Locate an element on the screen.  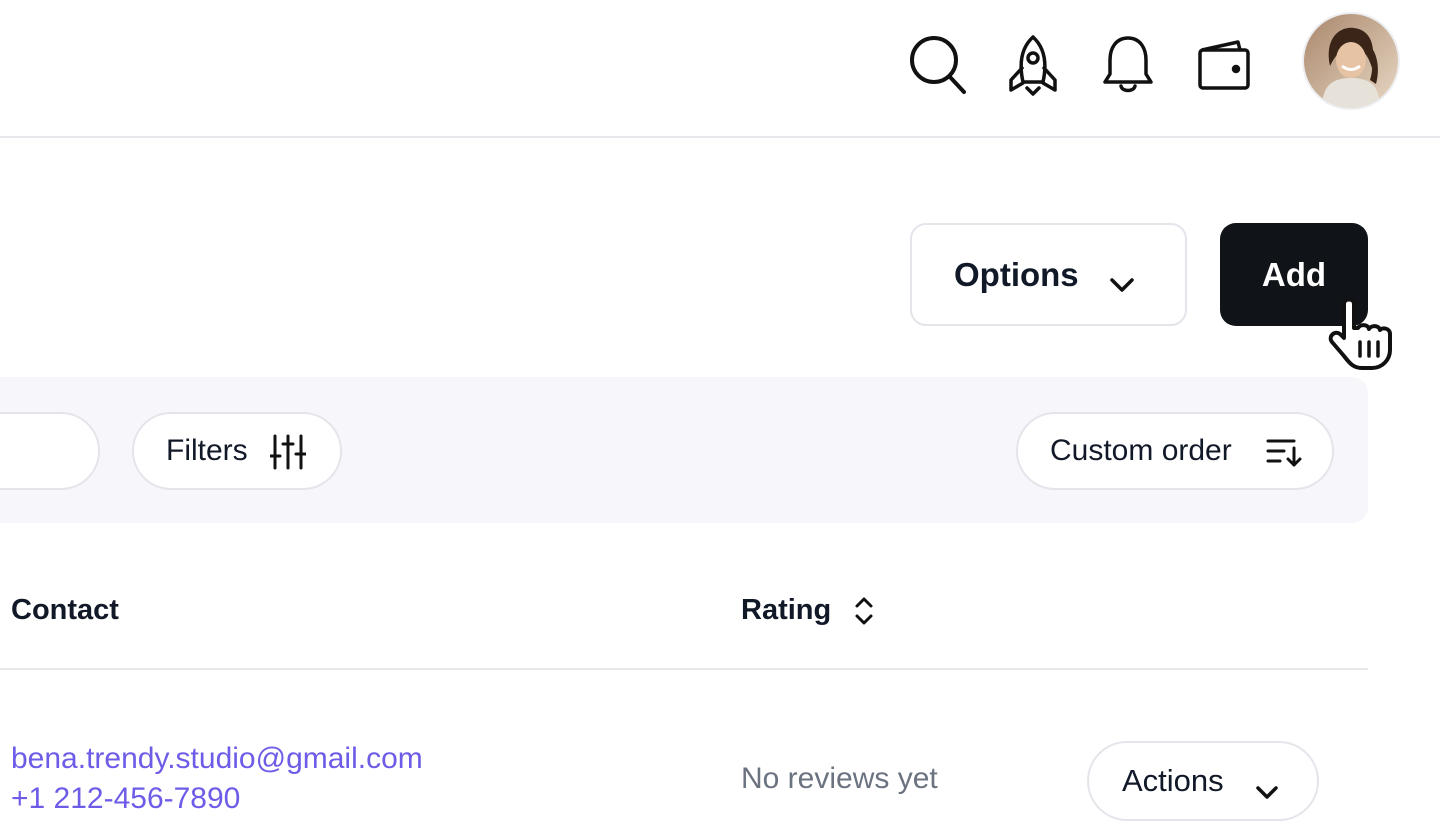
options-dropdown-button: Options is located at coordinates (1048, 274).